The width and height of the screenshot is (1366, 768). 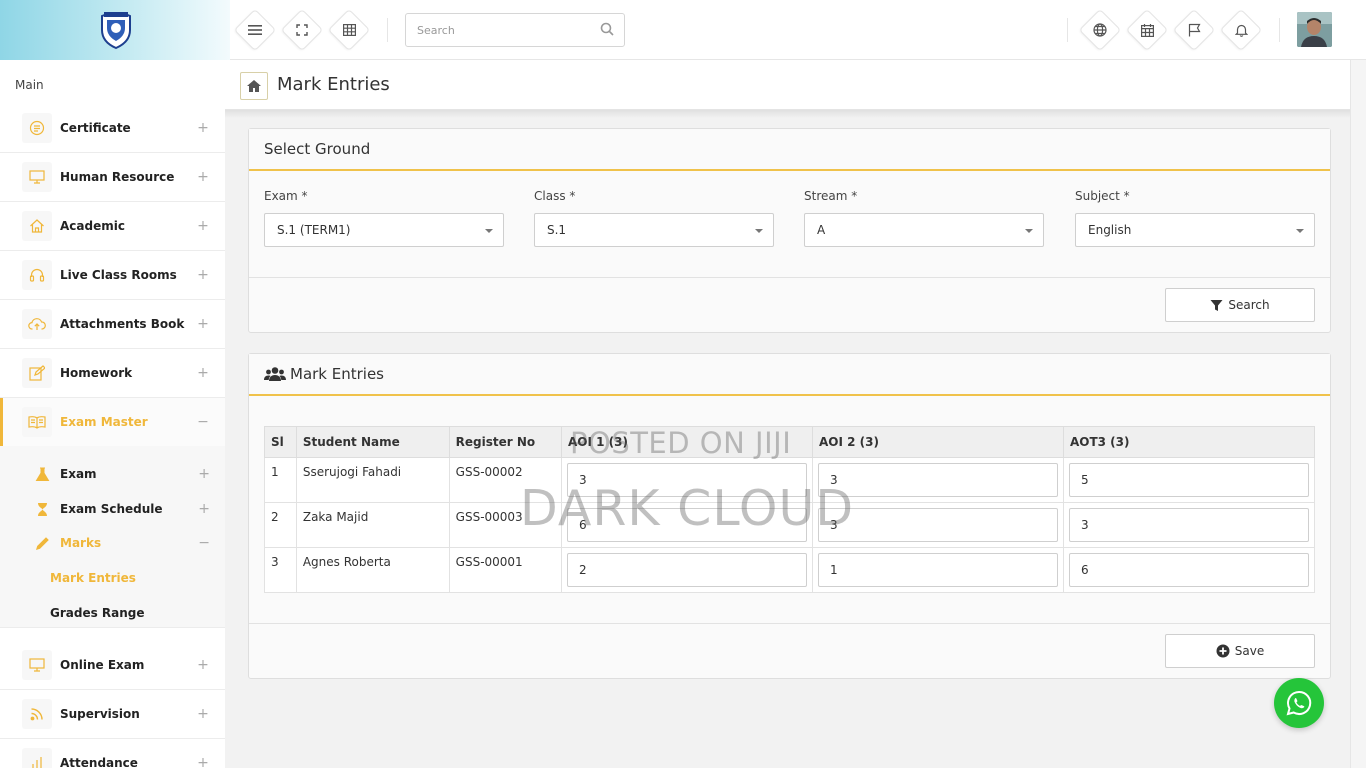 I want to click on aot3-cell, so click(x=1189, y=525).